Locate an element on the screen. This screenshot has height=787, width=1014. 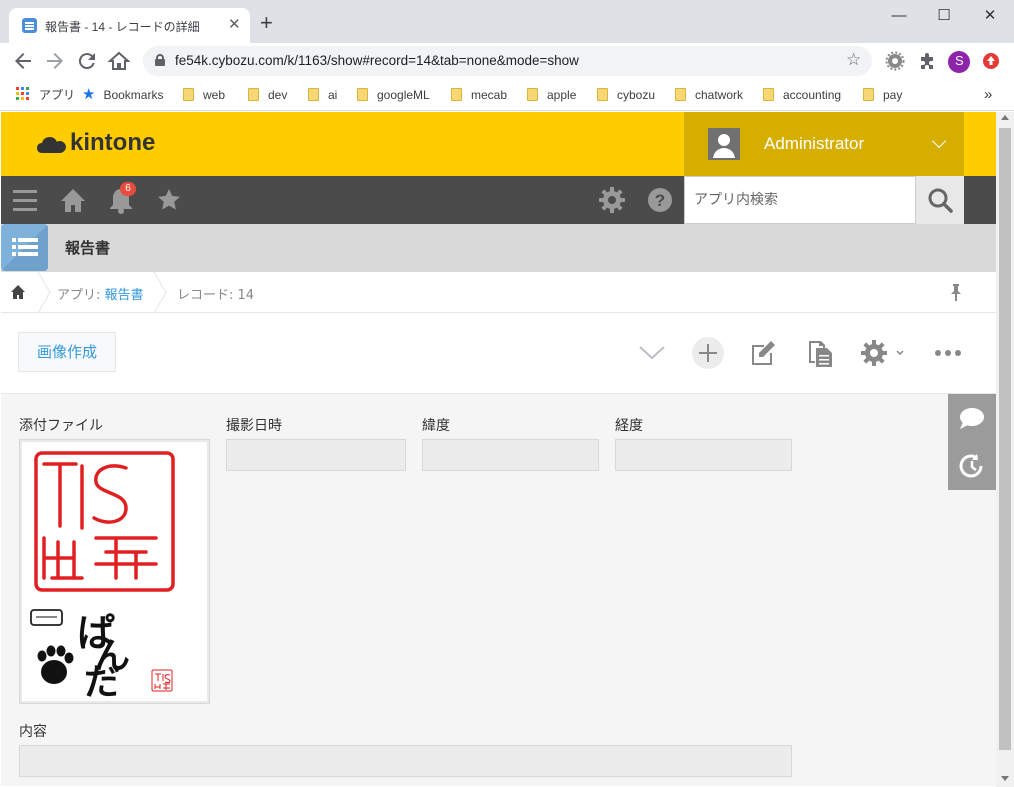
copy-document-icon is located at coordinates (820, 354).